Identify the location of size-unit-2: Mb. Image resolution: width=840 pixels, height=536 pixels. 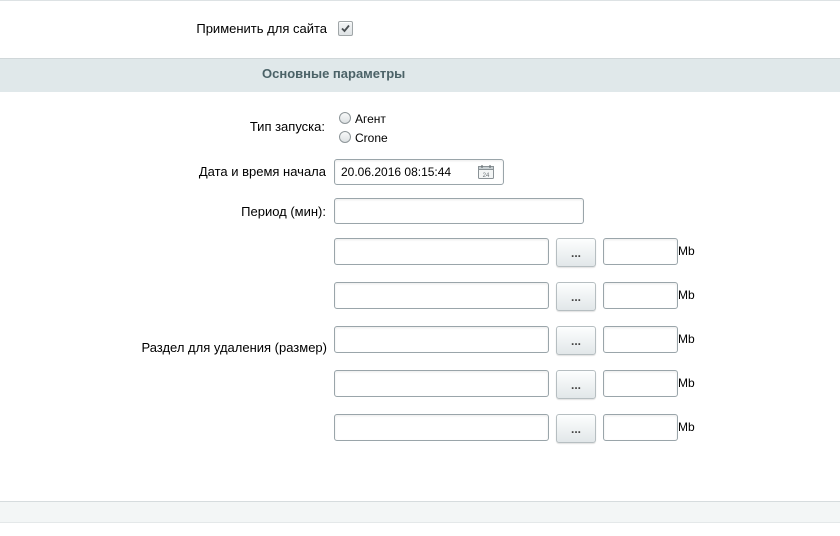
(686, 295).